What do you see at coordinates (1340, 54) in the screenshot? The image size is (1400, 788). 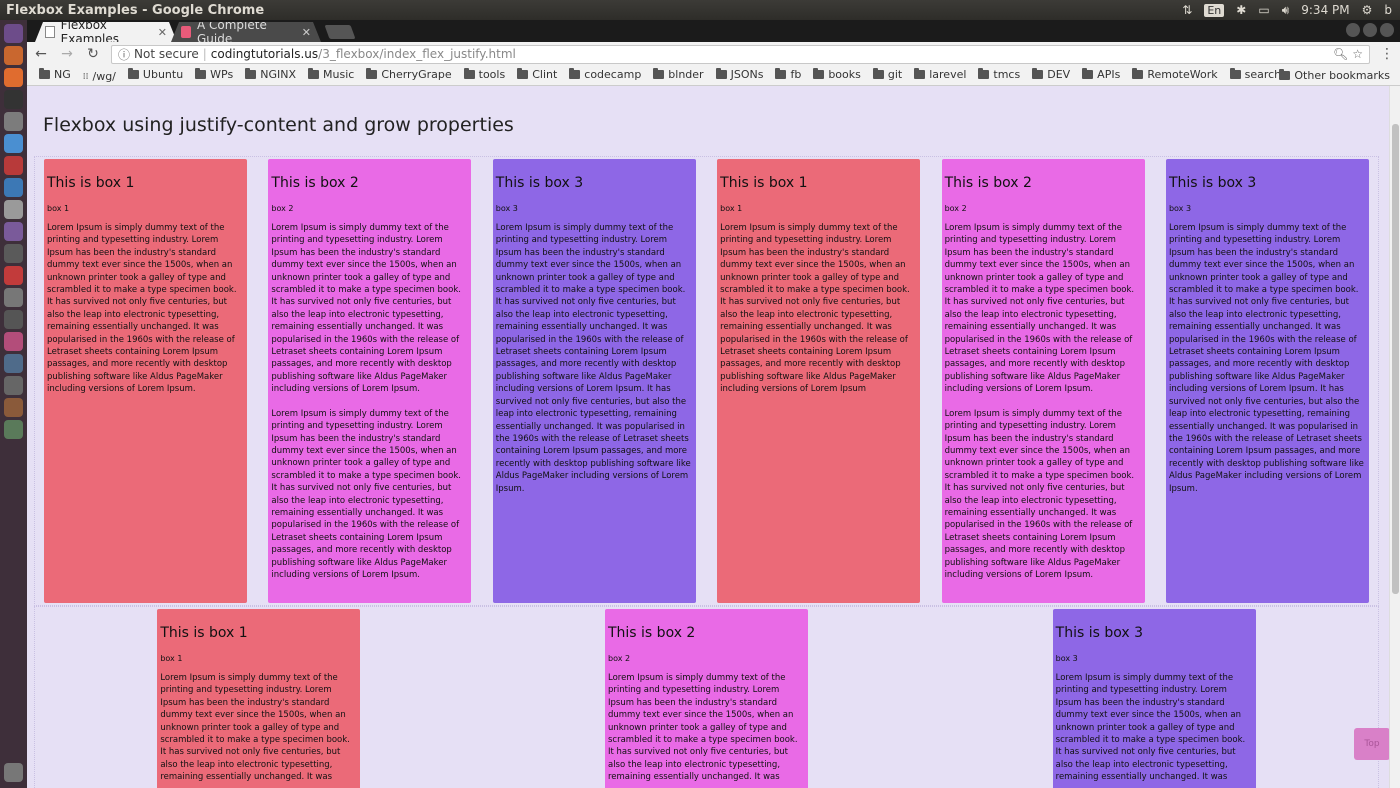 I see `zoom-icon: 🔍︎` at bounding box center [1340, 54].